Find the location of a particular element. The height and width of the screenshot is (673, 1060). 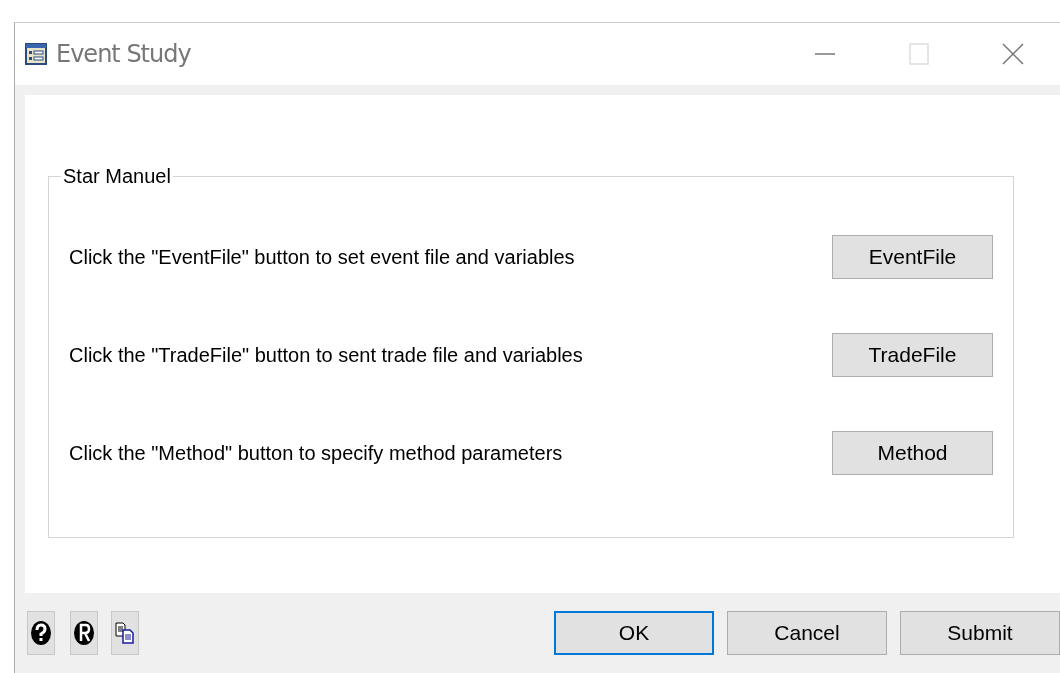

dialog-button: Cancel is located at coordinates (807, 633).